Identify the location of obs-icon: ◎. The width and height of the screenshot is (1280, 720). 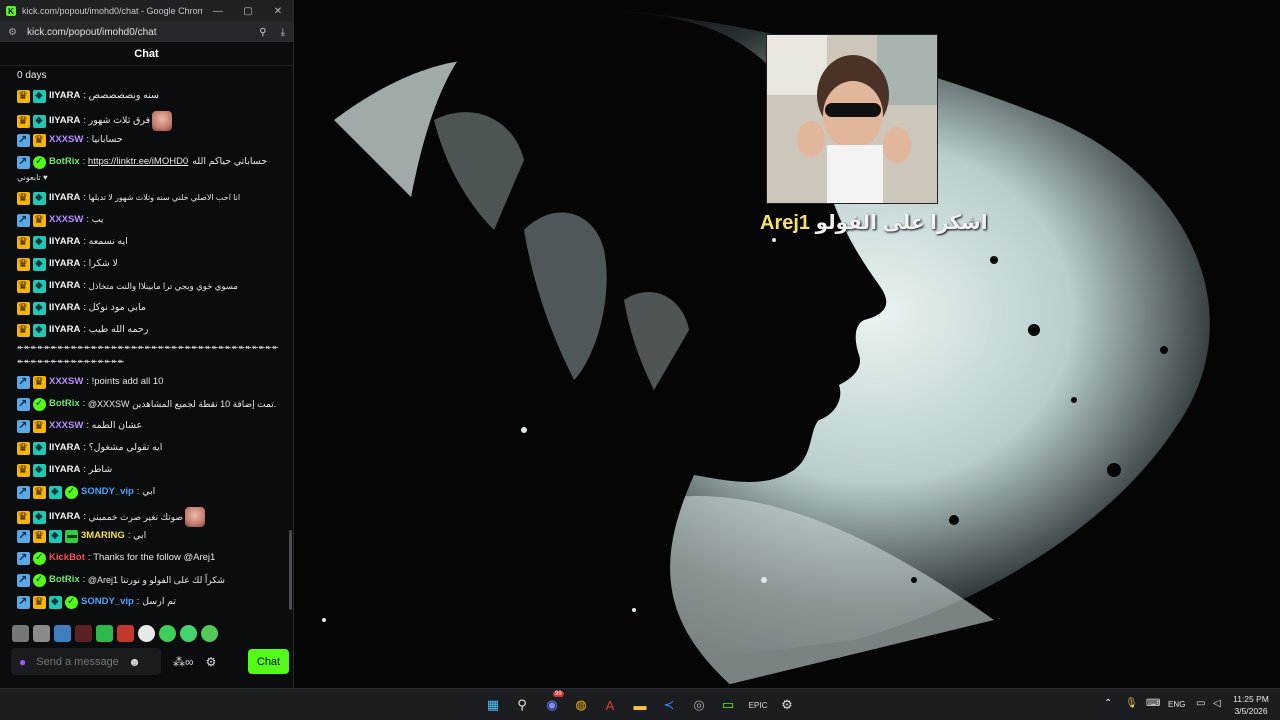
(699, 705).